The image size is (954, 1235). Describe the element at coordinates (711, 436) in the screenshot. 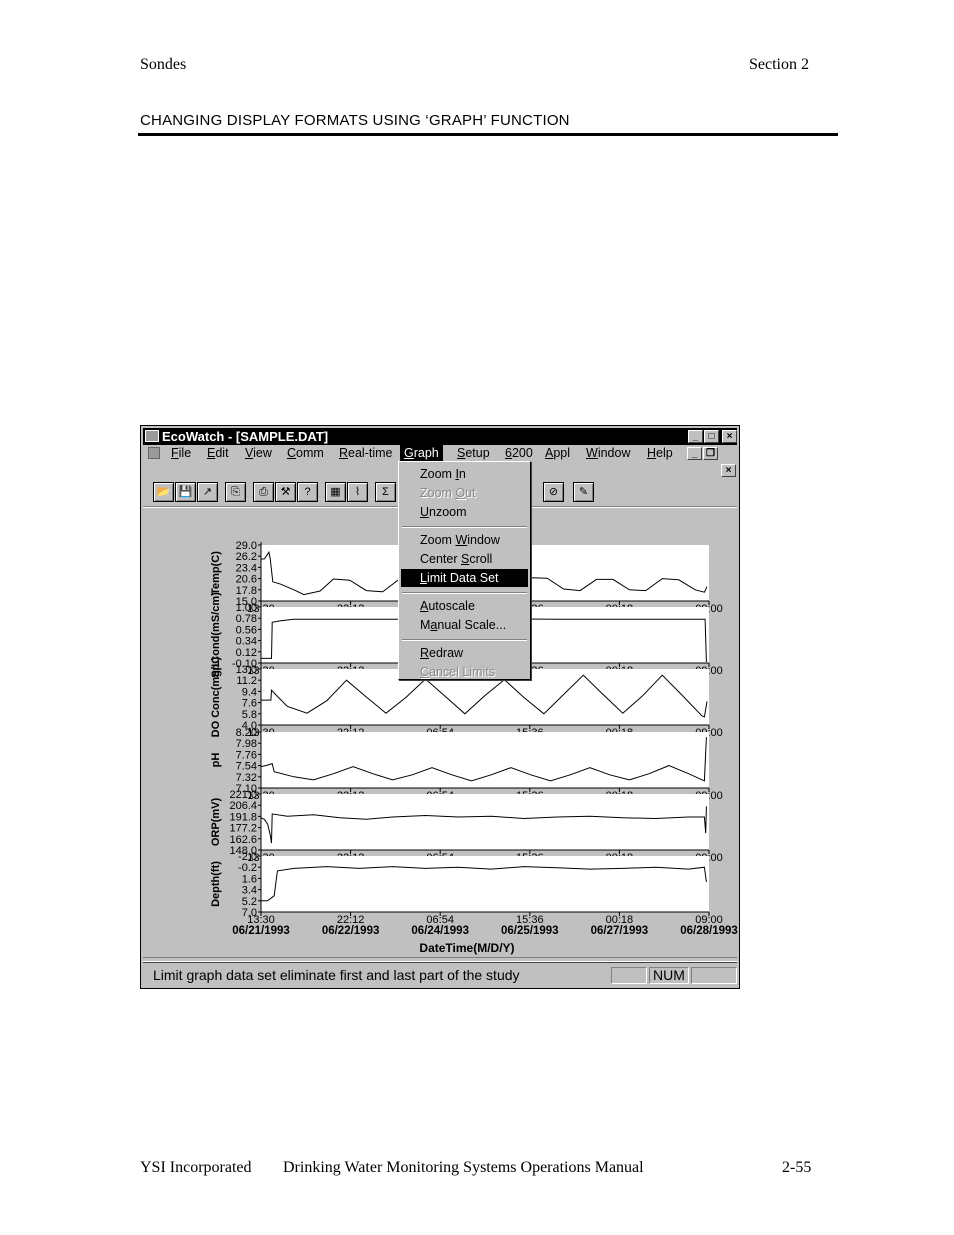

I see `maximize-button: □` at that location.